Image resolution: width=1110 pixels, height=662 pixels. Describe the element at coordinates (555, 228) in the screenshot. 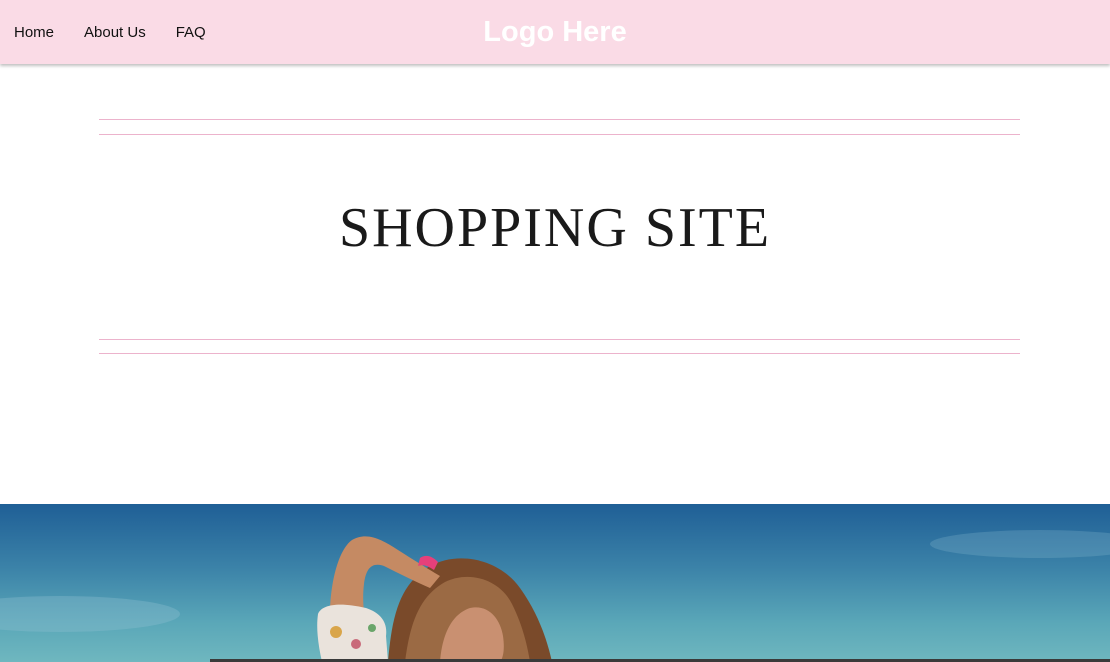

I see `page-title: SHOPPING SITE` at that location.